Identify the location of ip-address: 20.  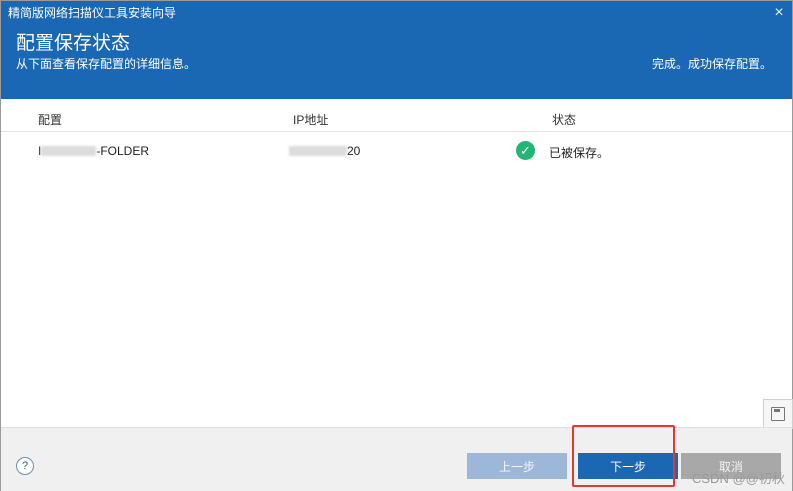
(324, 151).